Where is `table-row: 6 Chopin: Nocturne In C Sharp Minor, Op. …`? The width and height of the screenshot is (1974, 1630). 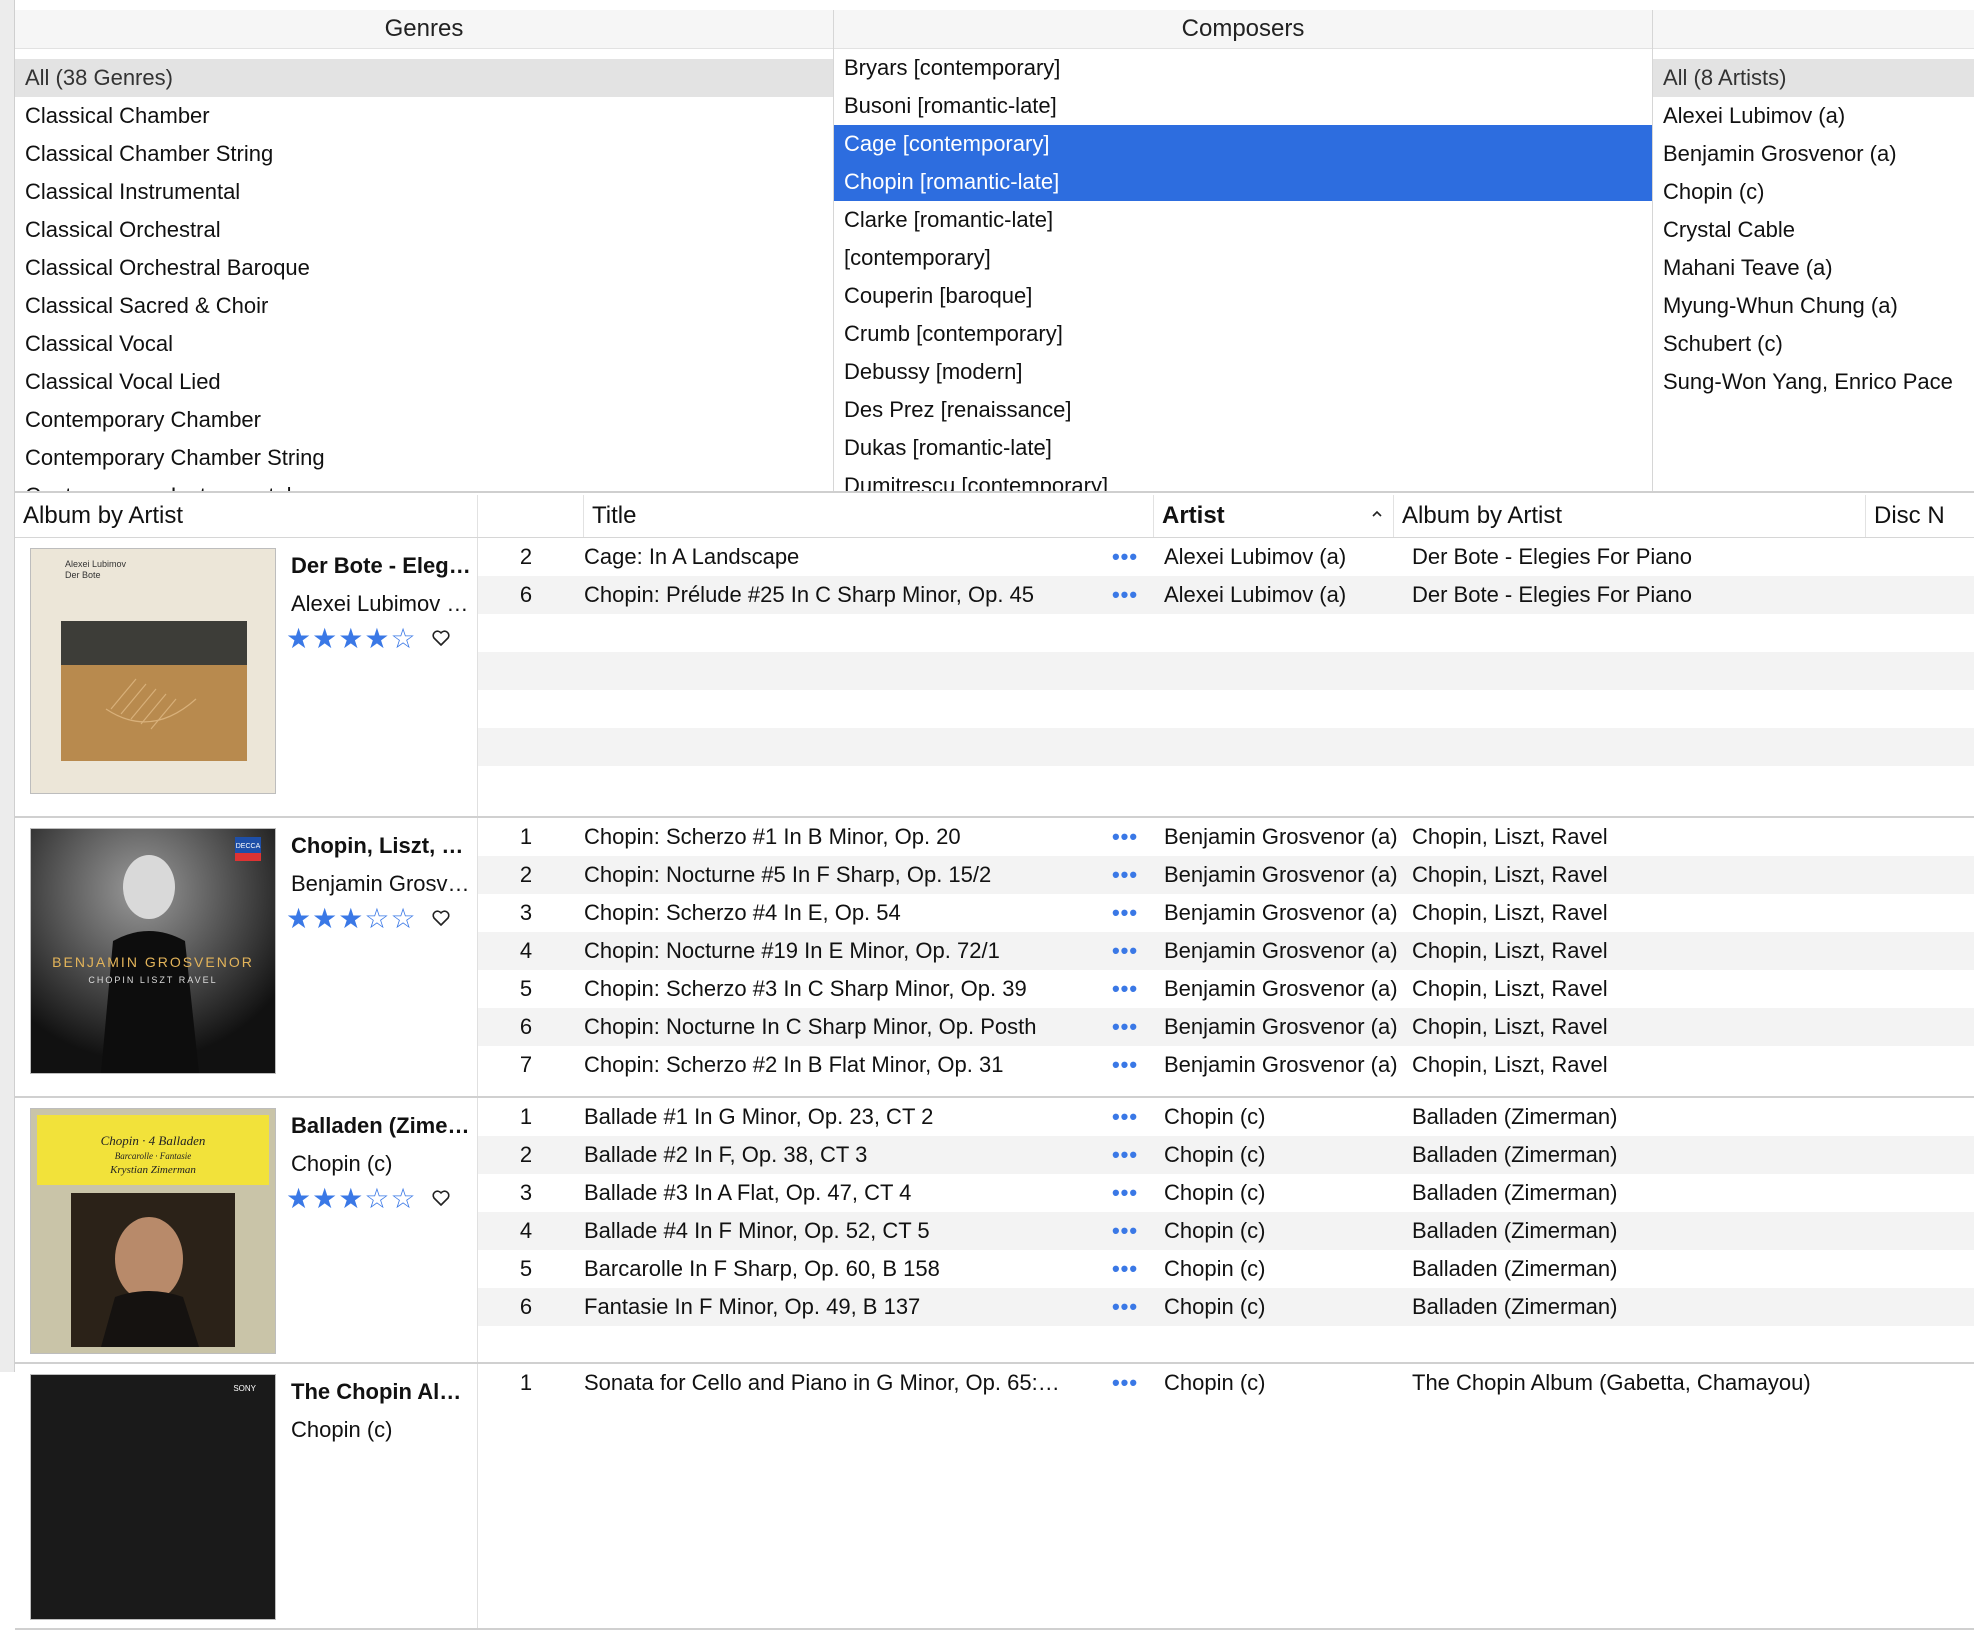
table-row: 6 Chopin: Nocturne In C Sharp Minor, Op. … is located at coordinates (1226, 1027).